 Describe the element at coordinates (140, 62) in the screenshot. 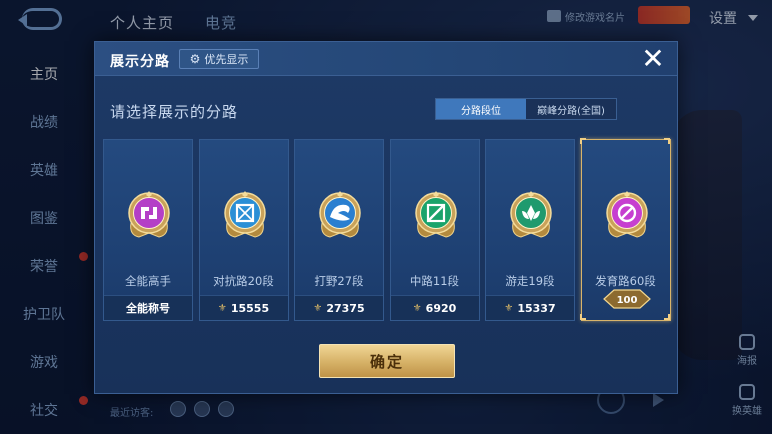

I see `dialog-title: 展示分路` at that location.